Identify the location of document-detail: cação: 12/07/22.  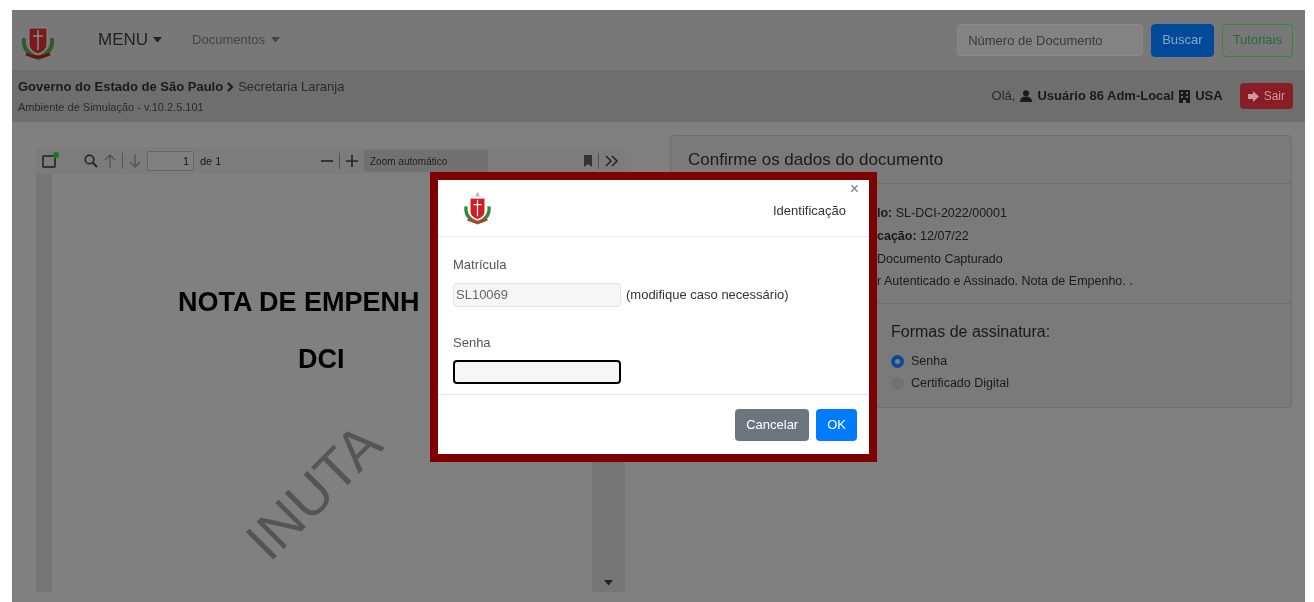
(923, 236).